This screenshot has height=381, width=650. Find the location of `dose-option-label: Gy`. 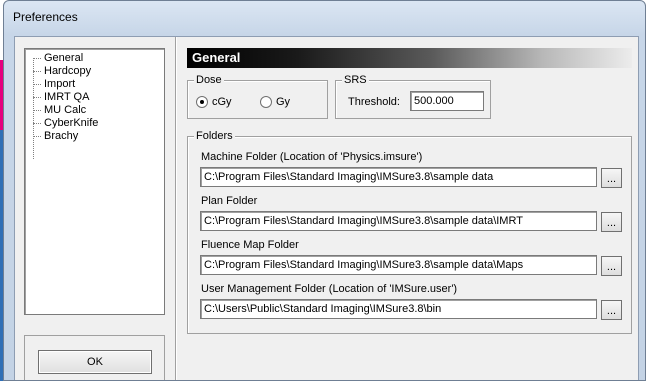

dose-option-label: Gy is located at coordinates (283, 102).